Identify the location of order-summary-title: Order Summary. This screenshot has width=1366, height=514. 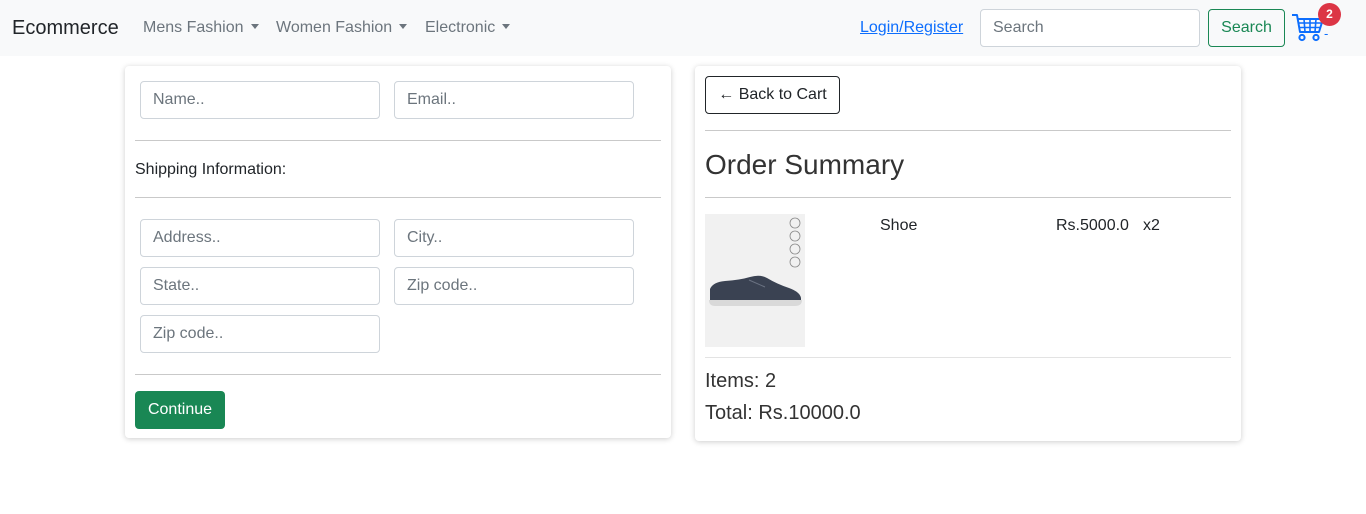
(805, 164).